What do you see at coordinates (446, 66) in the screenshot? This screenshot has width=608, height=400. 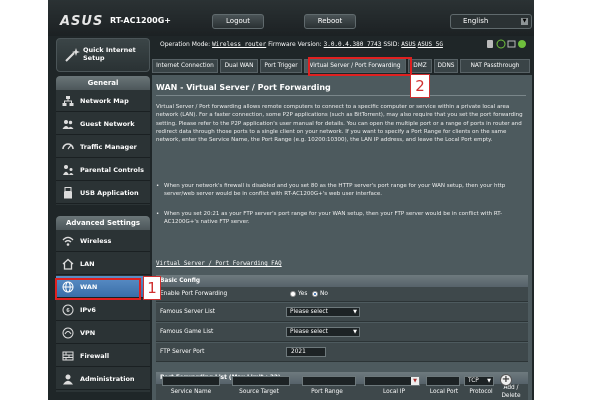 I see `tab-ddns: DDNS` at bounding box center [446, 66].